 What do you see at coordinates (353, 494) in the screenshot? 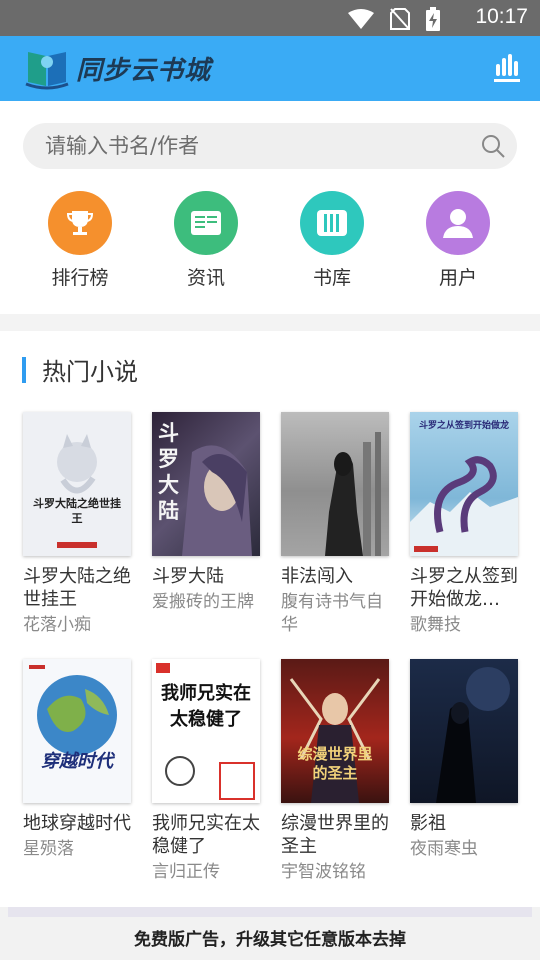
I see `hooded-figure-illustration` at bounding box center [353, 494].